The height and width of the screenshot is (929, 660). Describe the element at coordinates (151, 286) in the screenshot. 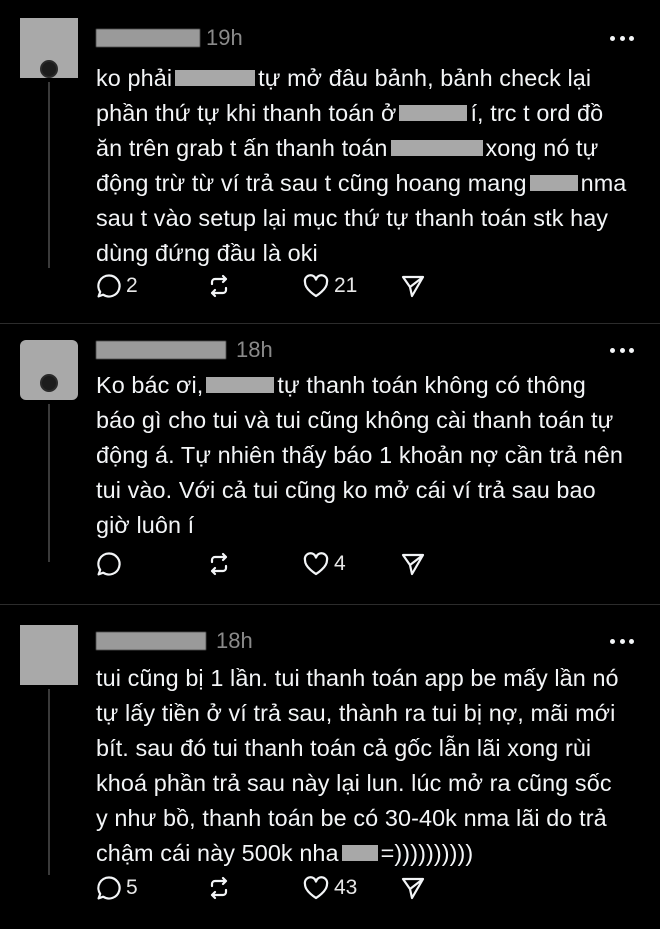

I see `reply-button: 2` at that location.